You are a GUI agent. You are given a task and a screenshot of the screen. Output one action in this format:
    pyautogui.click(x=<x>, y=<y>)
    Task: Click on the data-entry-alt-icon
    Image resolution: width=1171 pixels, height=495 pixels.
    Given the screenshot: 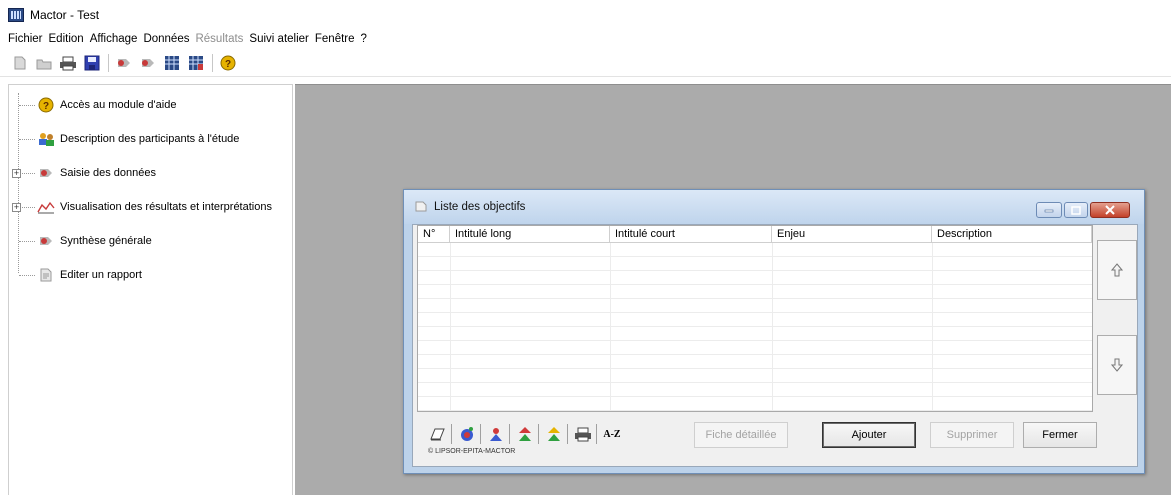 What is the action you would take?
    pyautogui.click(x=148, y=63)
    